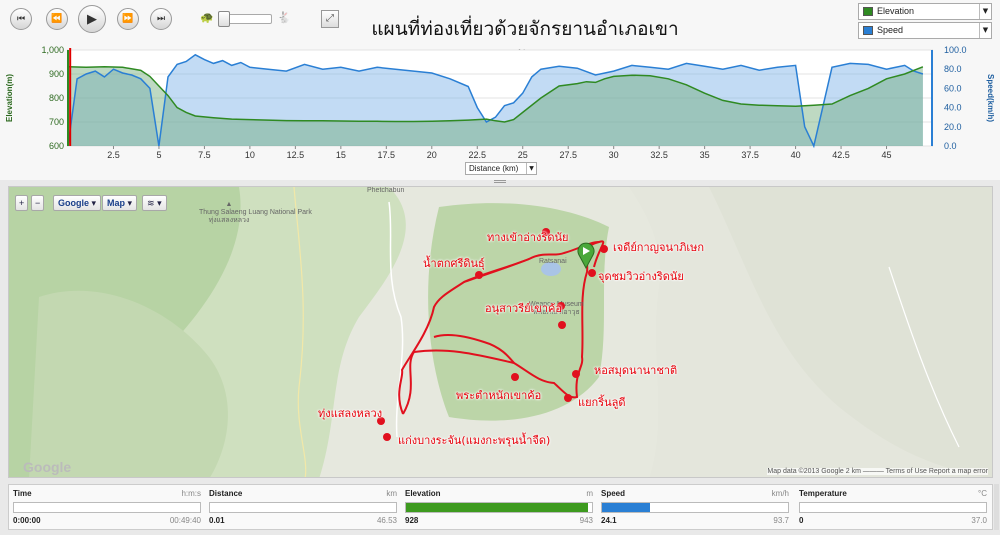  I want to click on stat-current: 0, so click(801, 520).